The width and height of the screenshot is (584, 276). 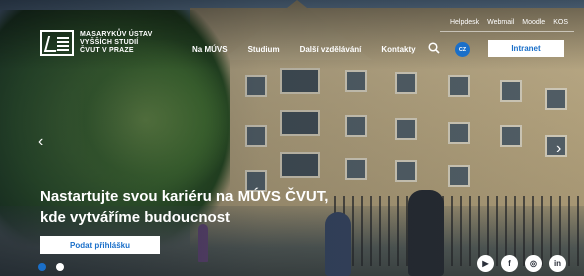 What do you see at coordinates (464, 22) in the screenshot?
I see `link-helpdesk: Helpdesk` at bounding box center [464, 22].